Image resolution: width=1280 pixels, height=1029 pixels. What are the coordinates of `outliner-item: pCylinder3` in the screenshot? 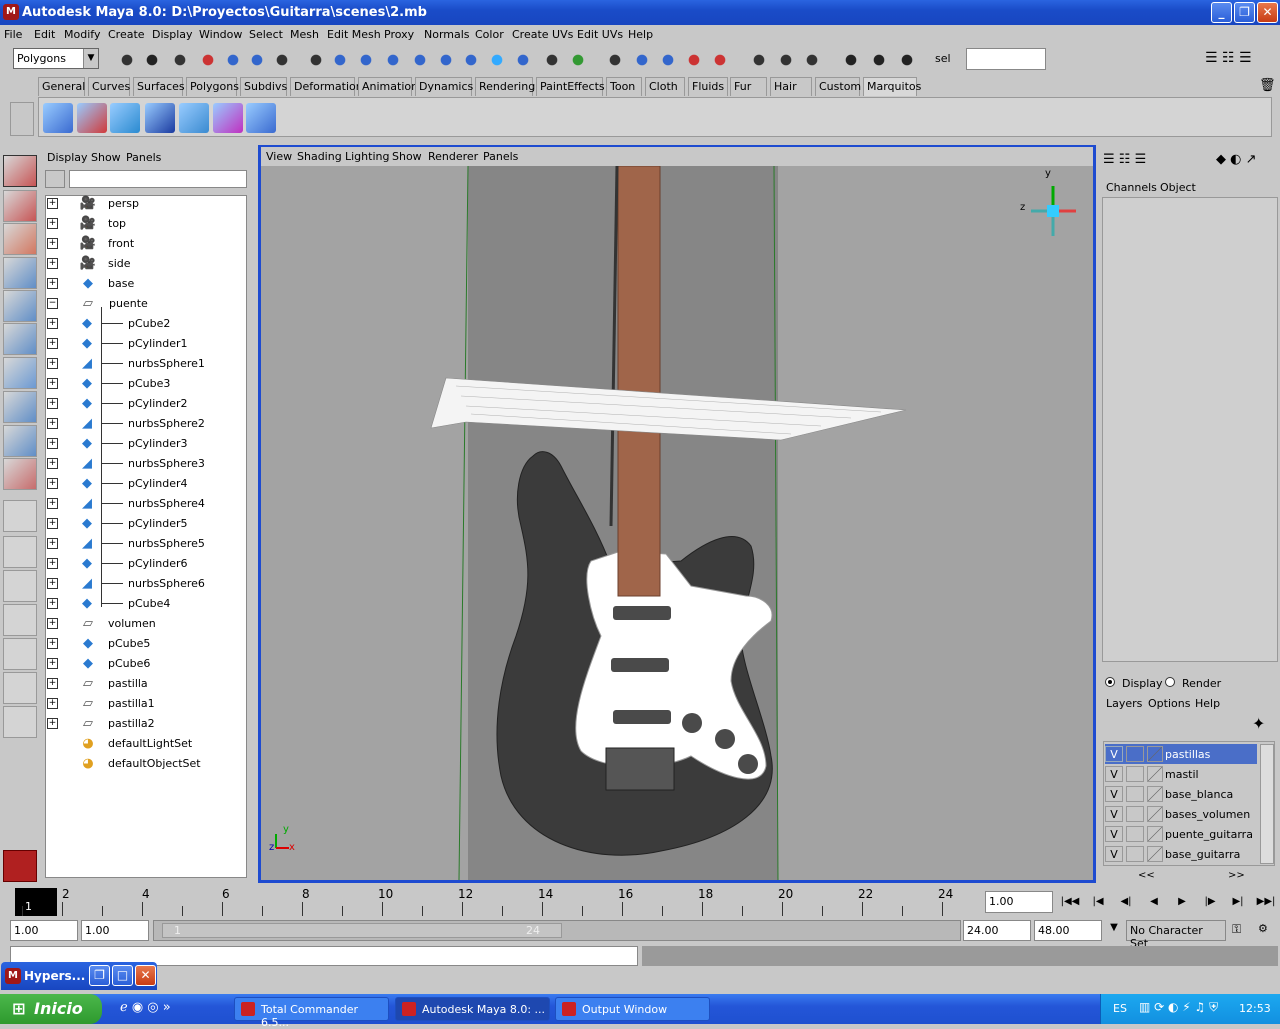 It's located at (158, 443).